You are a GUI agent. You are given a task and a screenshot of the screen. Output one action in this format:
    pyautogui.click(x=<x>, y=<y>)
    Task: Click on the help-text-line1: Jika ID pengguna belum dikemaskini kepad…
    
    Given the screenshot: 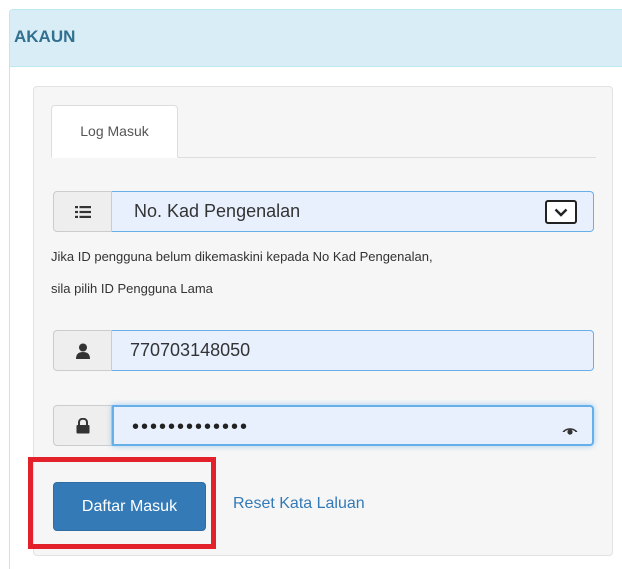 What is the action you would take?
    pyautogui.click(x=242, y=256)
    